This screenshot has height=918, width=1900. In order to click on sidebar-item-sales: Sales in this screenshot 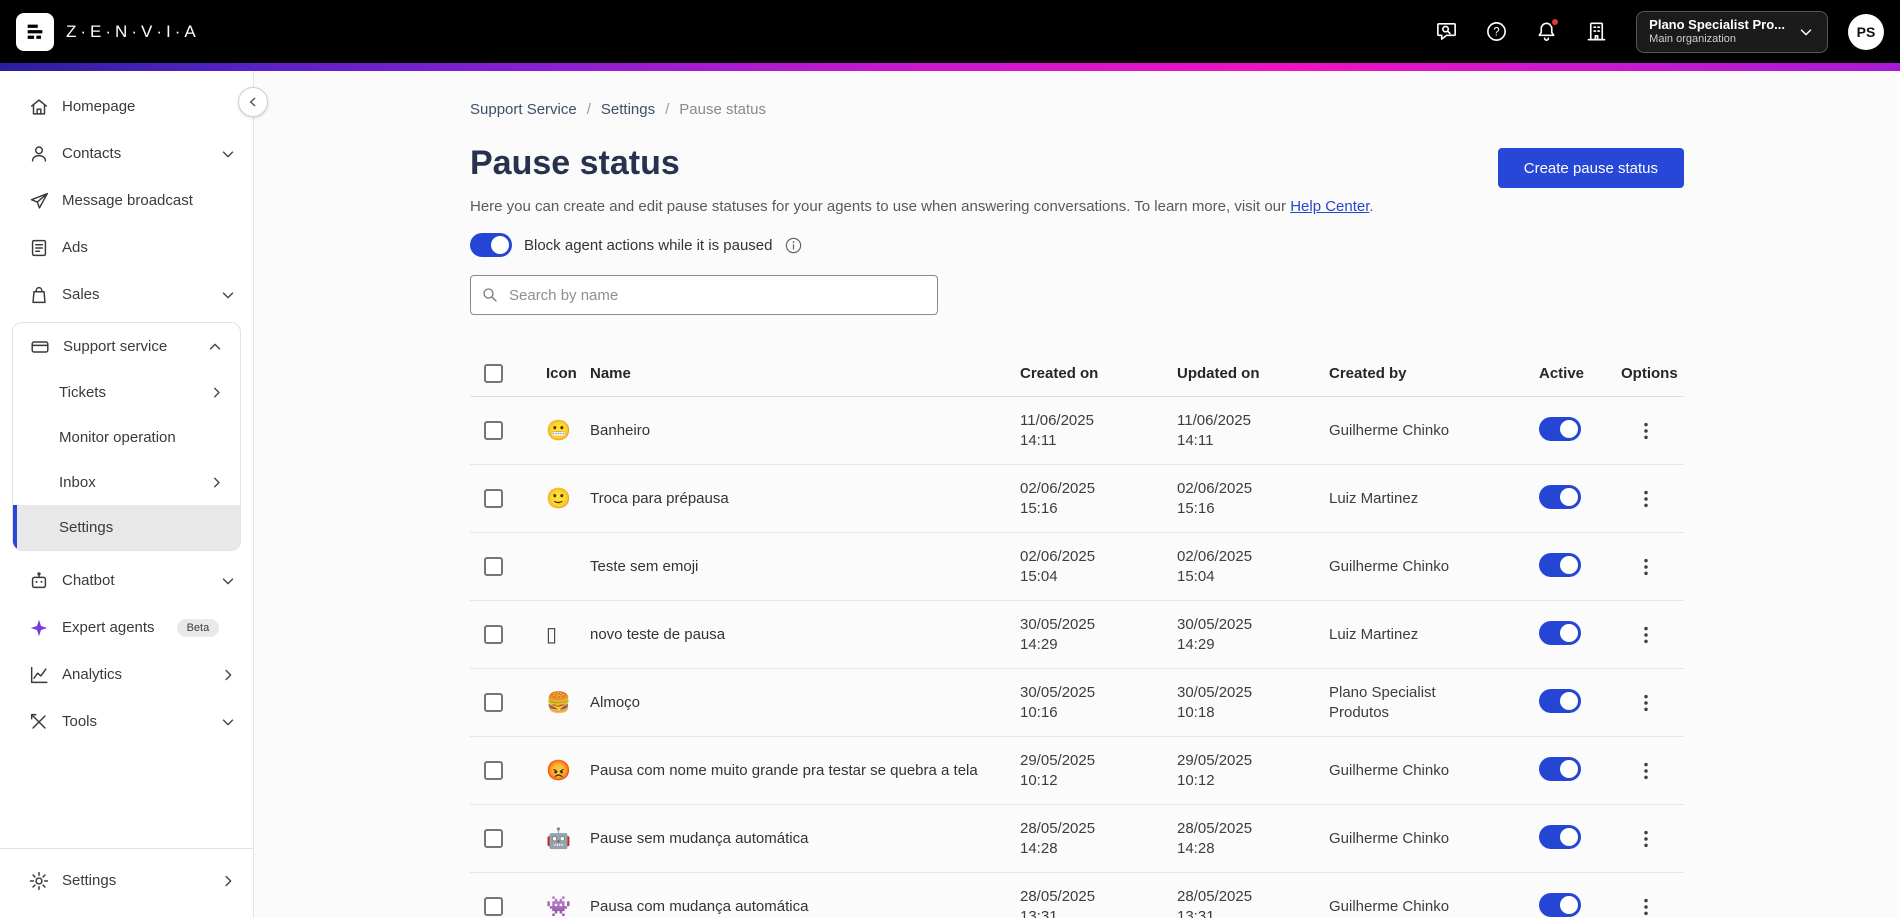, I will do `click(126, 294)`.